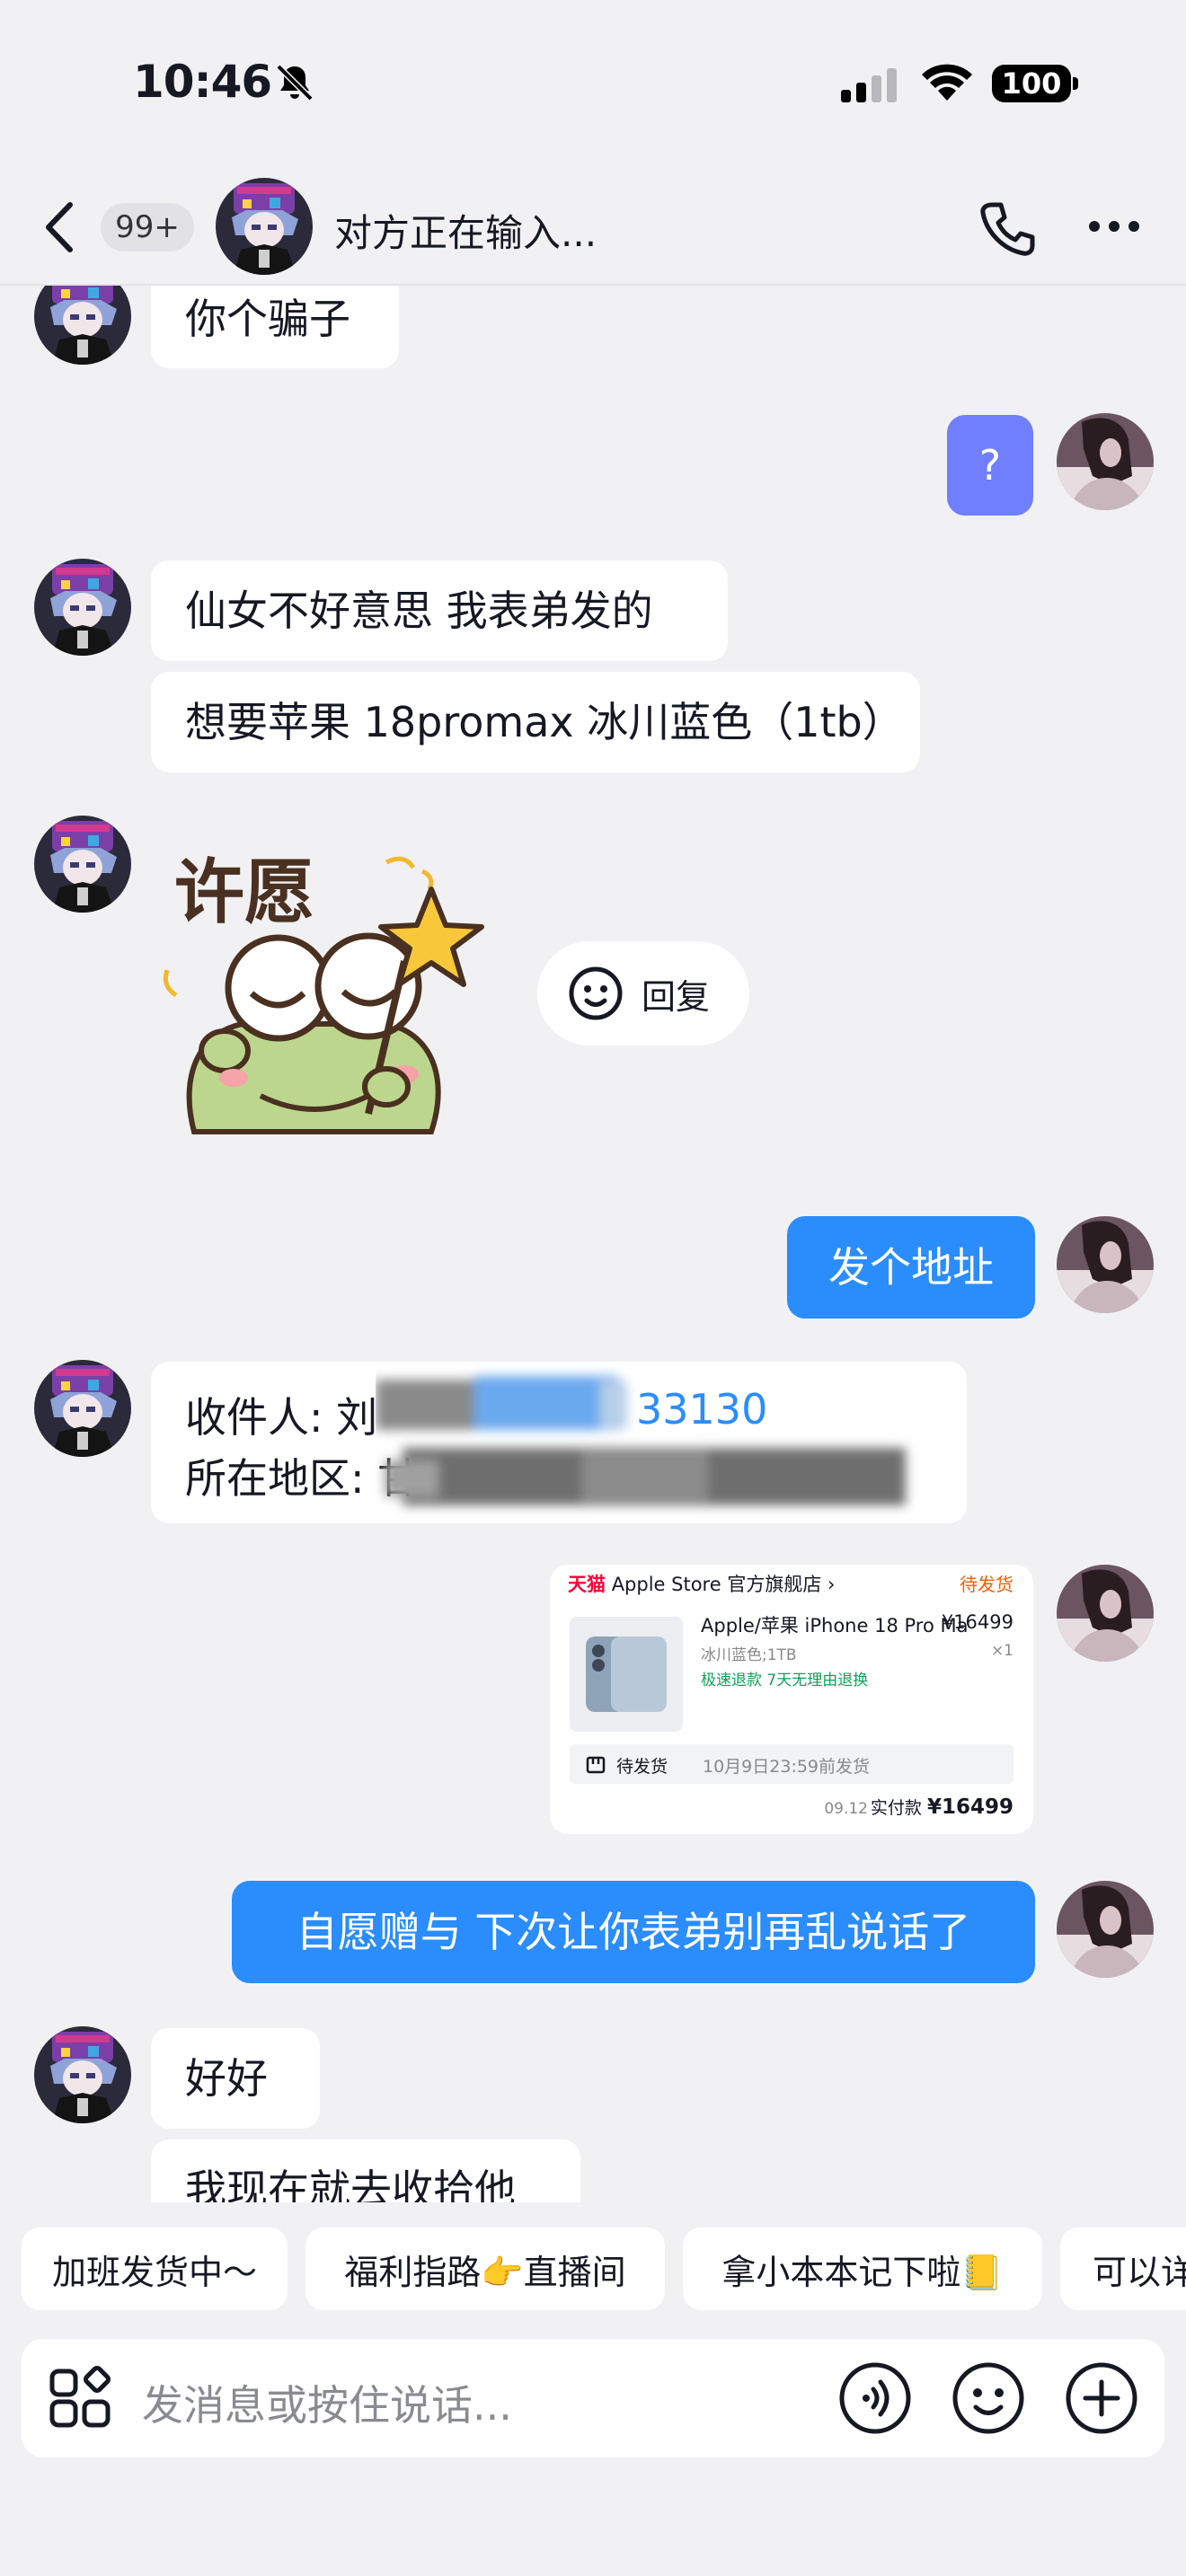  Describe the element at coordinates (633, 1932) in the screenshot. I see `message-bubble-outgoing: 自愿赠与 下次让你表弟别再乱说话了` at that location.